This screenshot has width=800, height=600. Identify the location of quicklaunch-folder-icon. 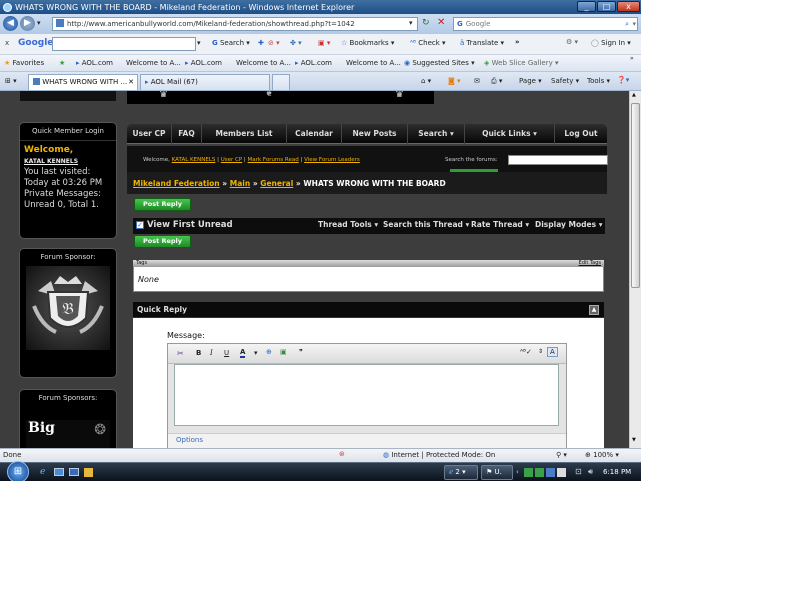
(88, 472).